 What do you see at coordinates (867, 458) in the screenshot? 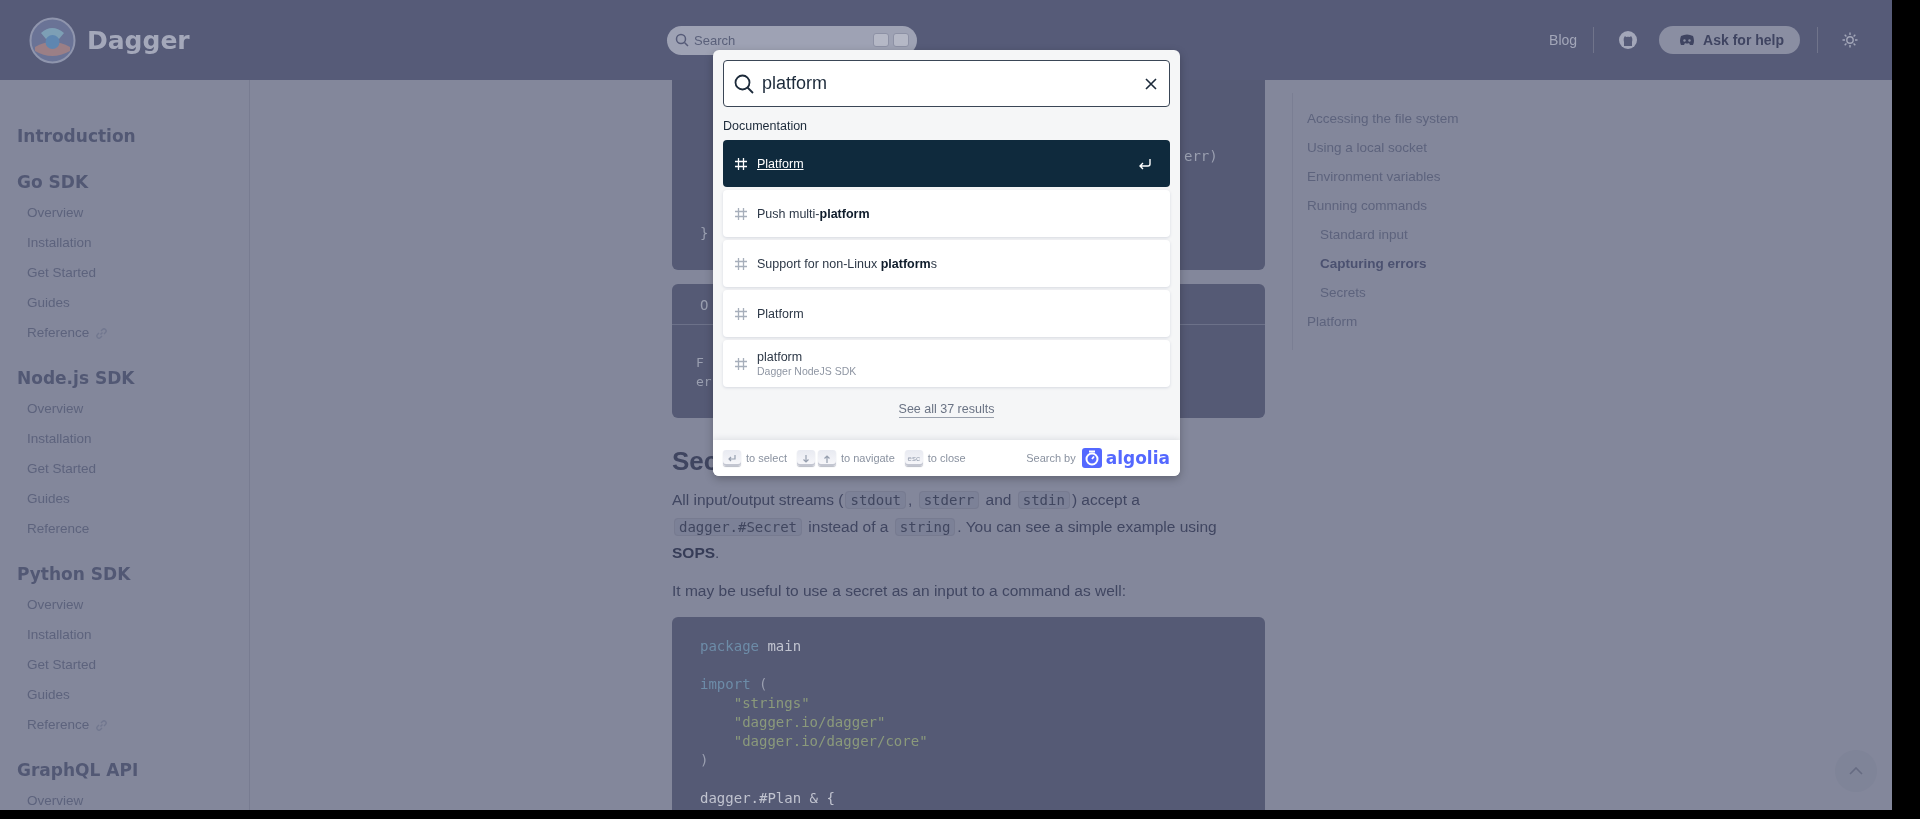
I see `hint-text: to navigate` at bounding box center [867, 458].